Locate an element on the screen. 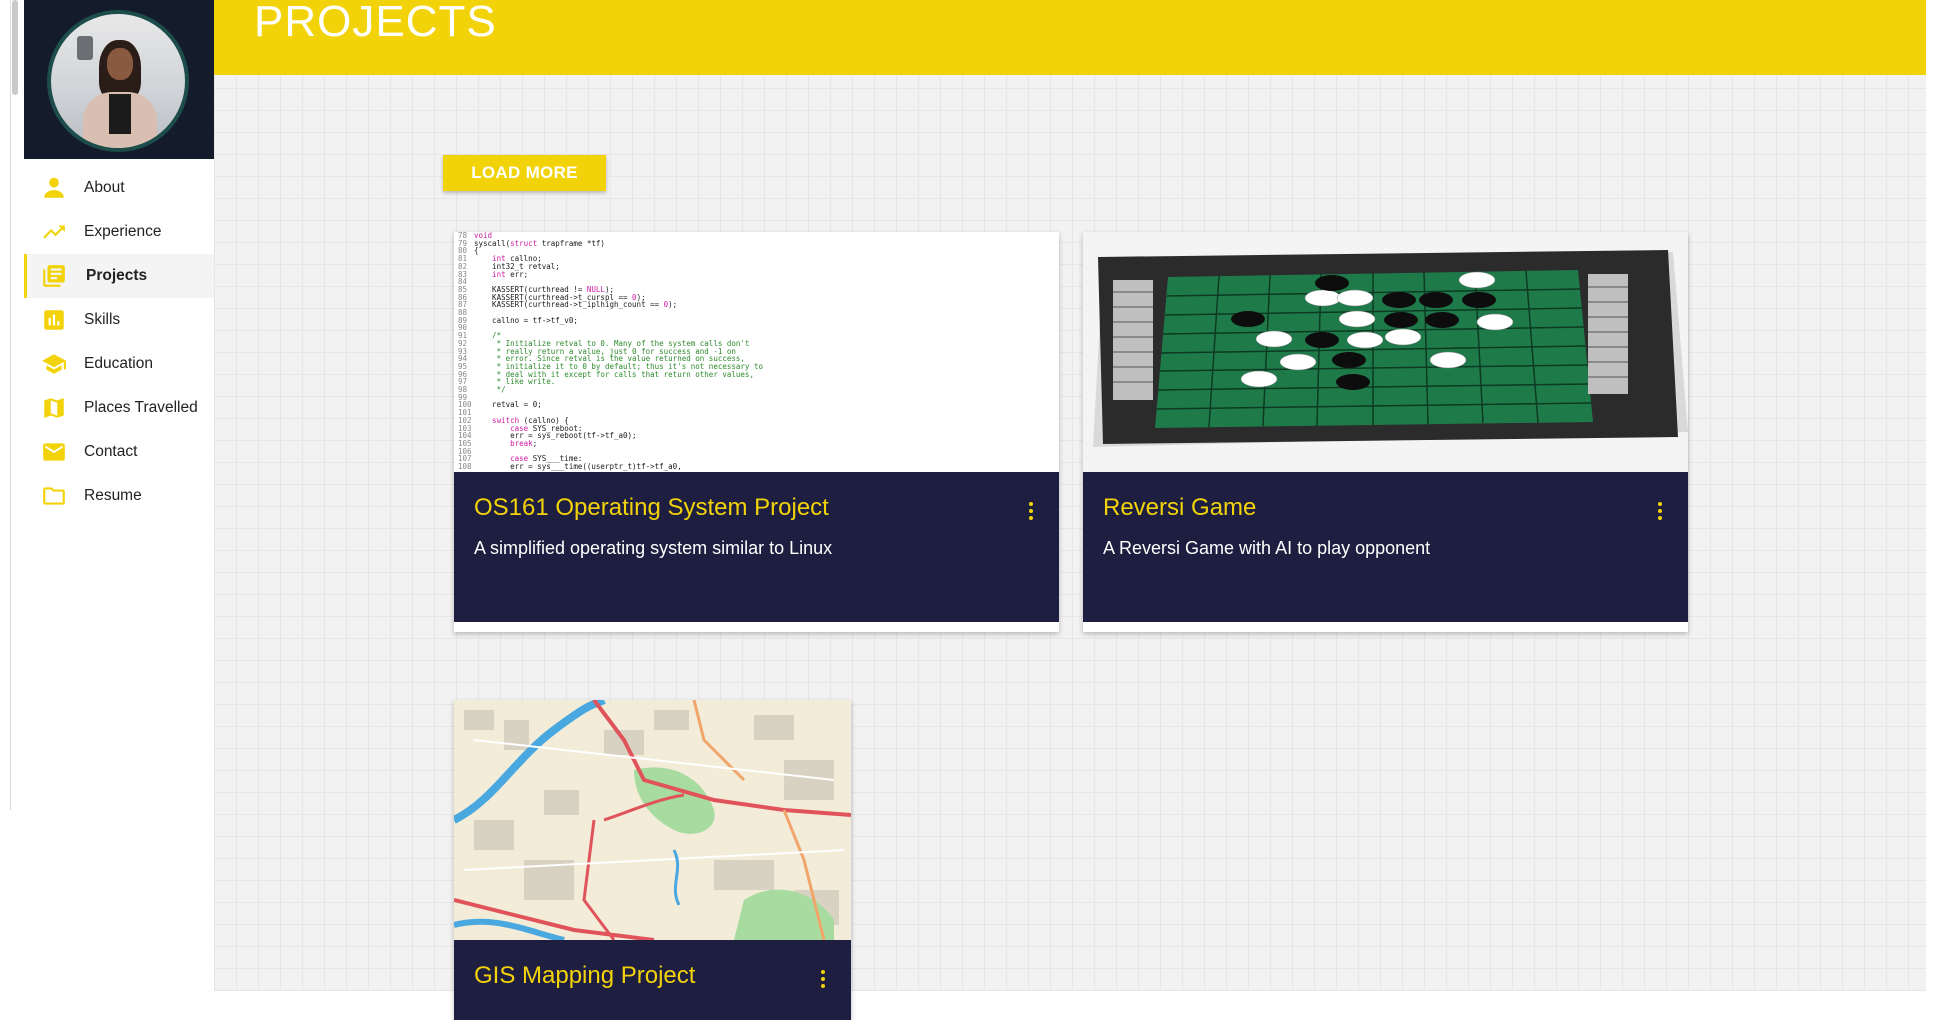  sidebar-item-resume: Resume is located at coordinates (119, 496).